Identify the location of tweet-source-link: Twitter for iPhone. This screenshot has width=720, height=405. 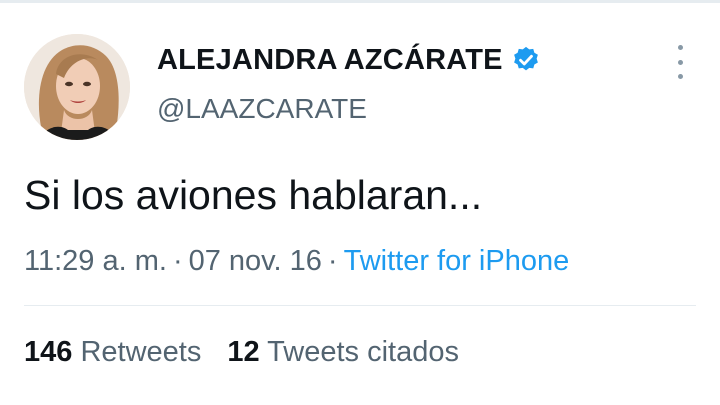
(457, 261).